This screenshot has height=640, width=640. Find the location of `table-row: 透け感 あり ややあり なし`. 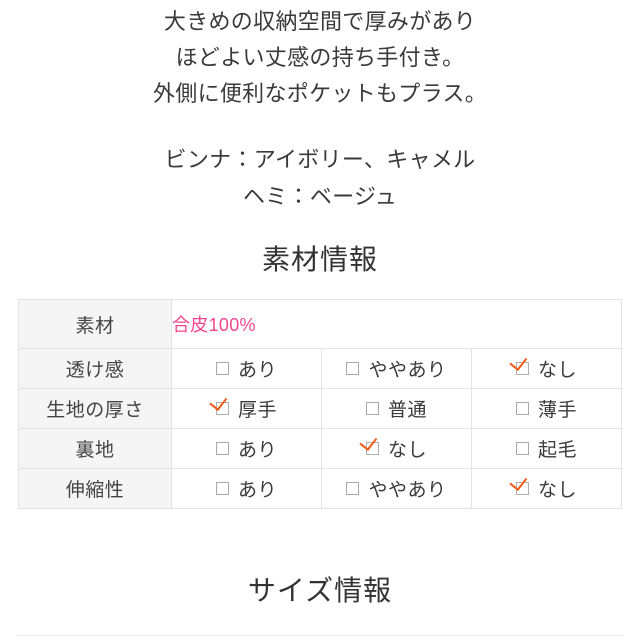

table-row: 透け感 あり ややあり なし is located at coordinates (320, 368).